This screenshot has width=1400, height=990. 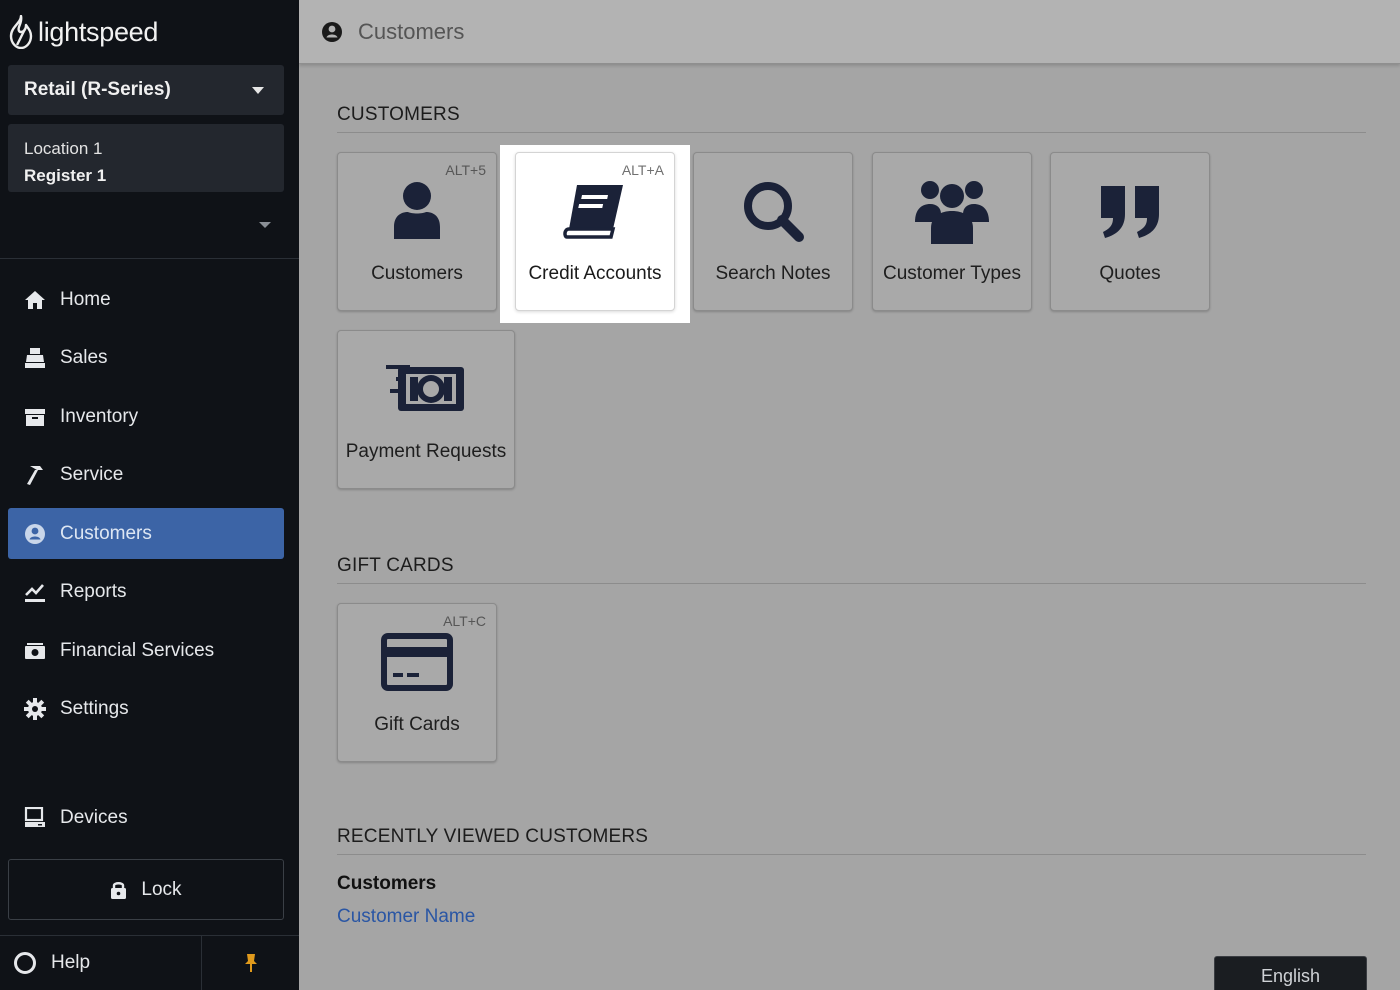 What do you see at coordinates (35, 358) in the screenshot?
I see `register-icon` at bounding box center [35, 358].